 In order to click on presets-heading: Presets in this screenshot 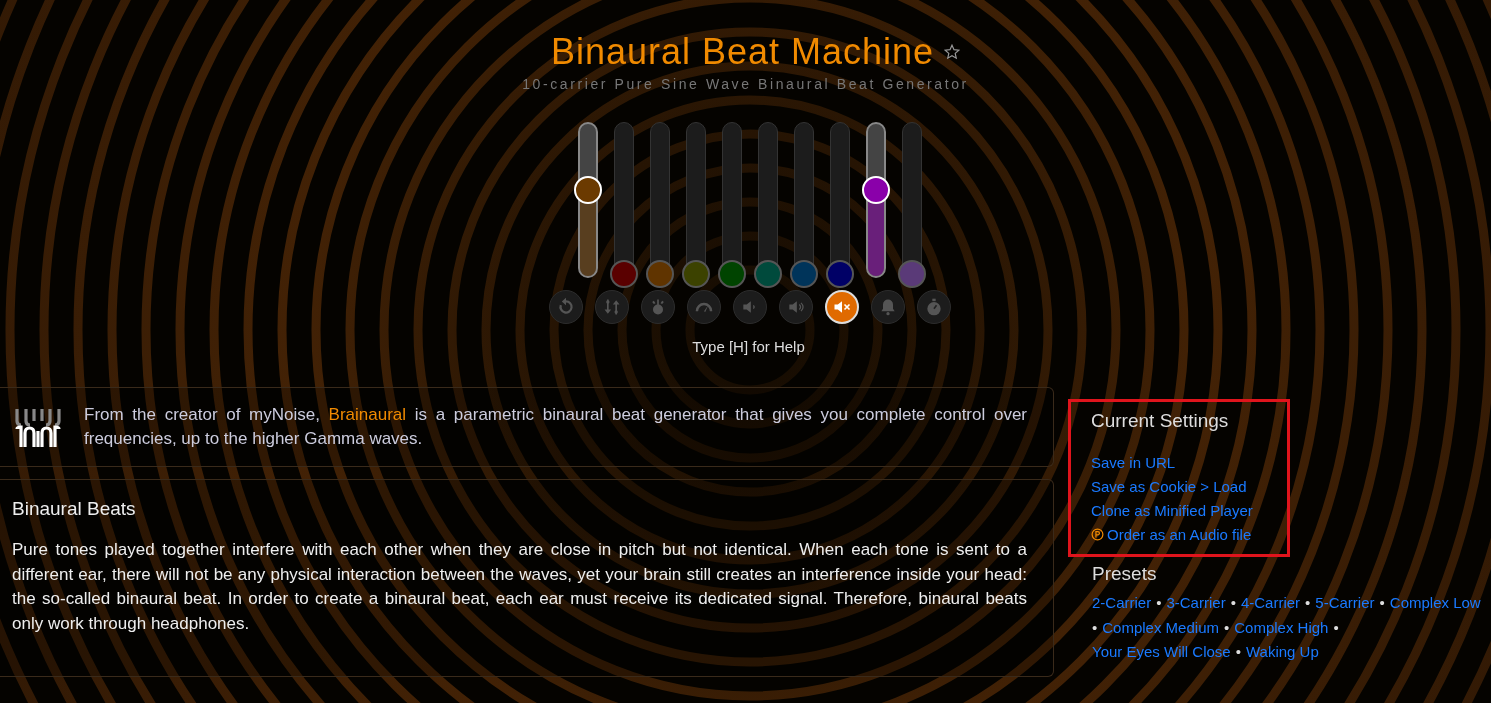, I will do `click(1125, 574)`.